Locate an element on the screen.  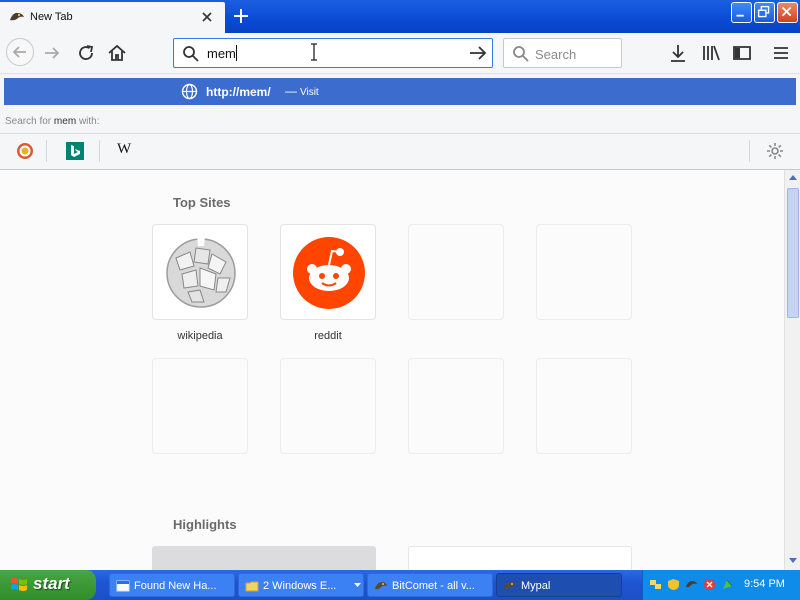
search-for-label: Search for mem with: is located at coordinates (52, 121).